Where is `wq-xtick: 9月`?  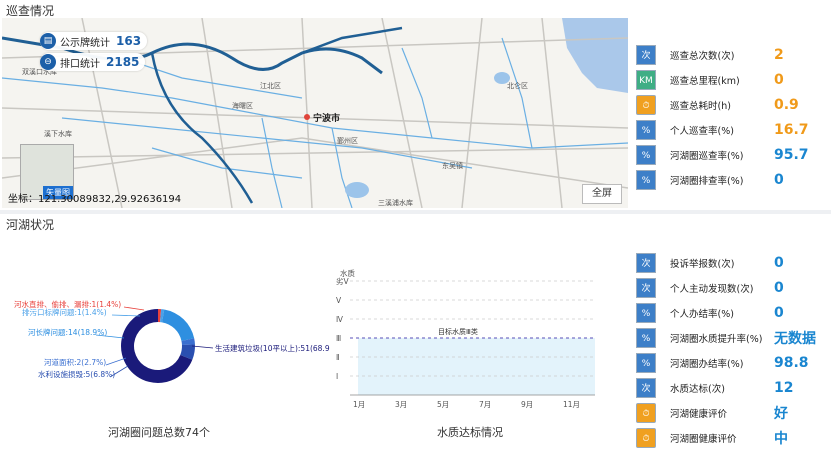
wq-xtick: 9月 is located at coordinates (527, 404).